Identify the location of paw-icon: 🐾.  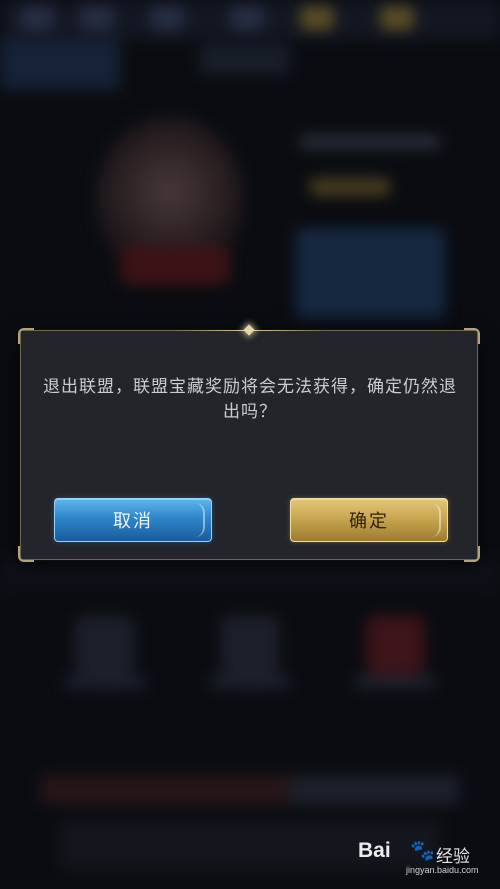
(422, 850).